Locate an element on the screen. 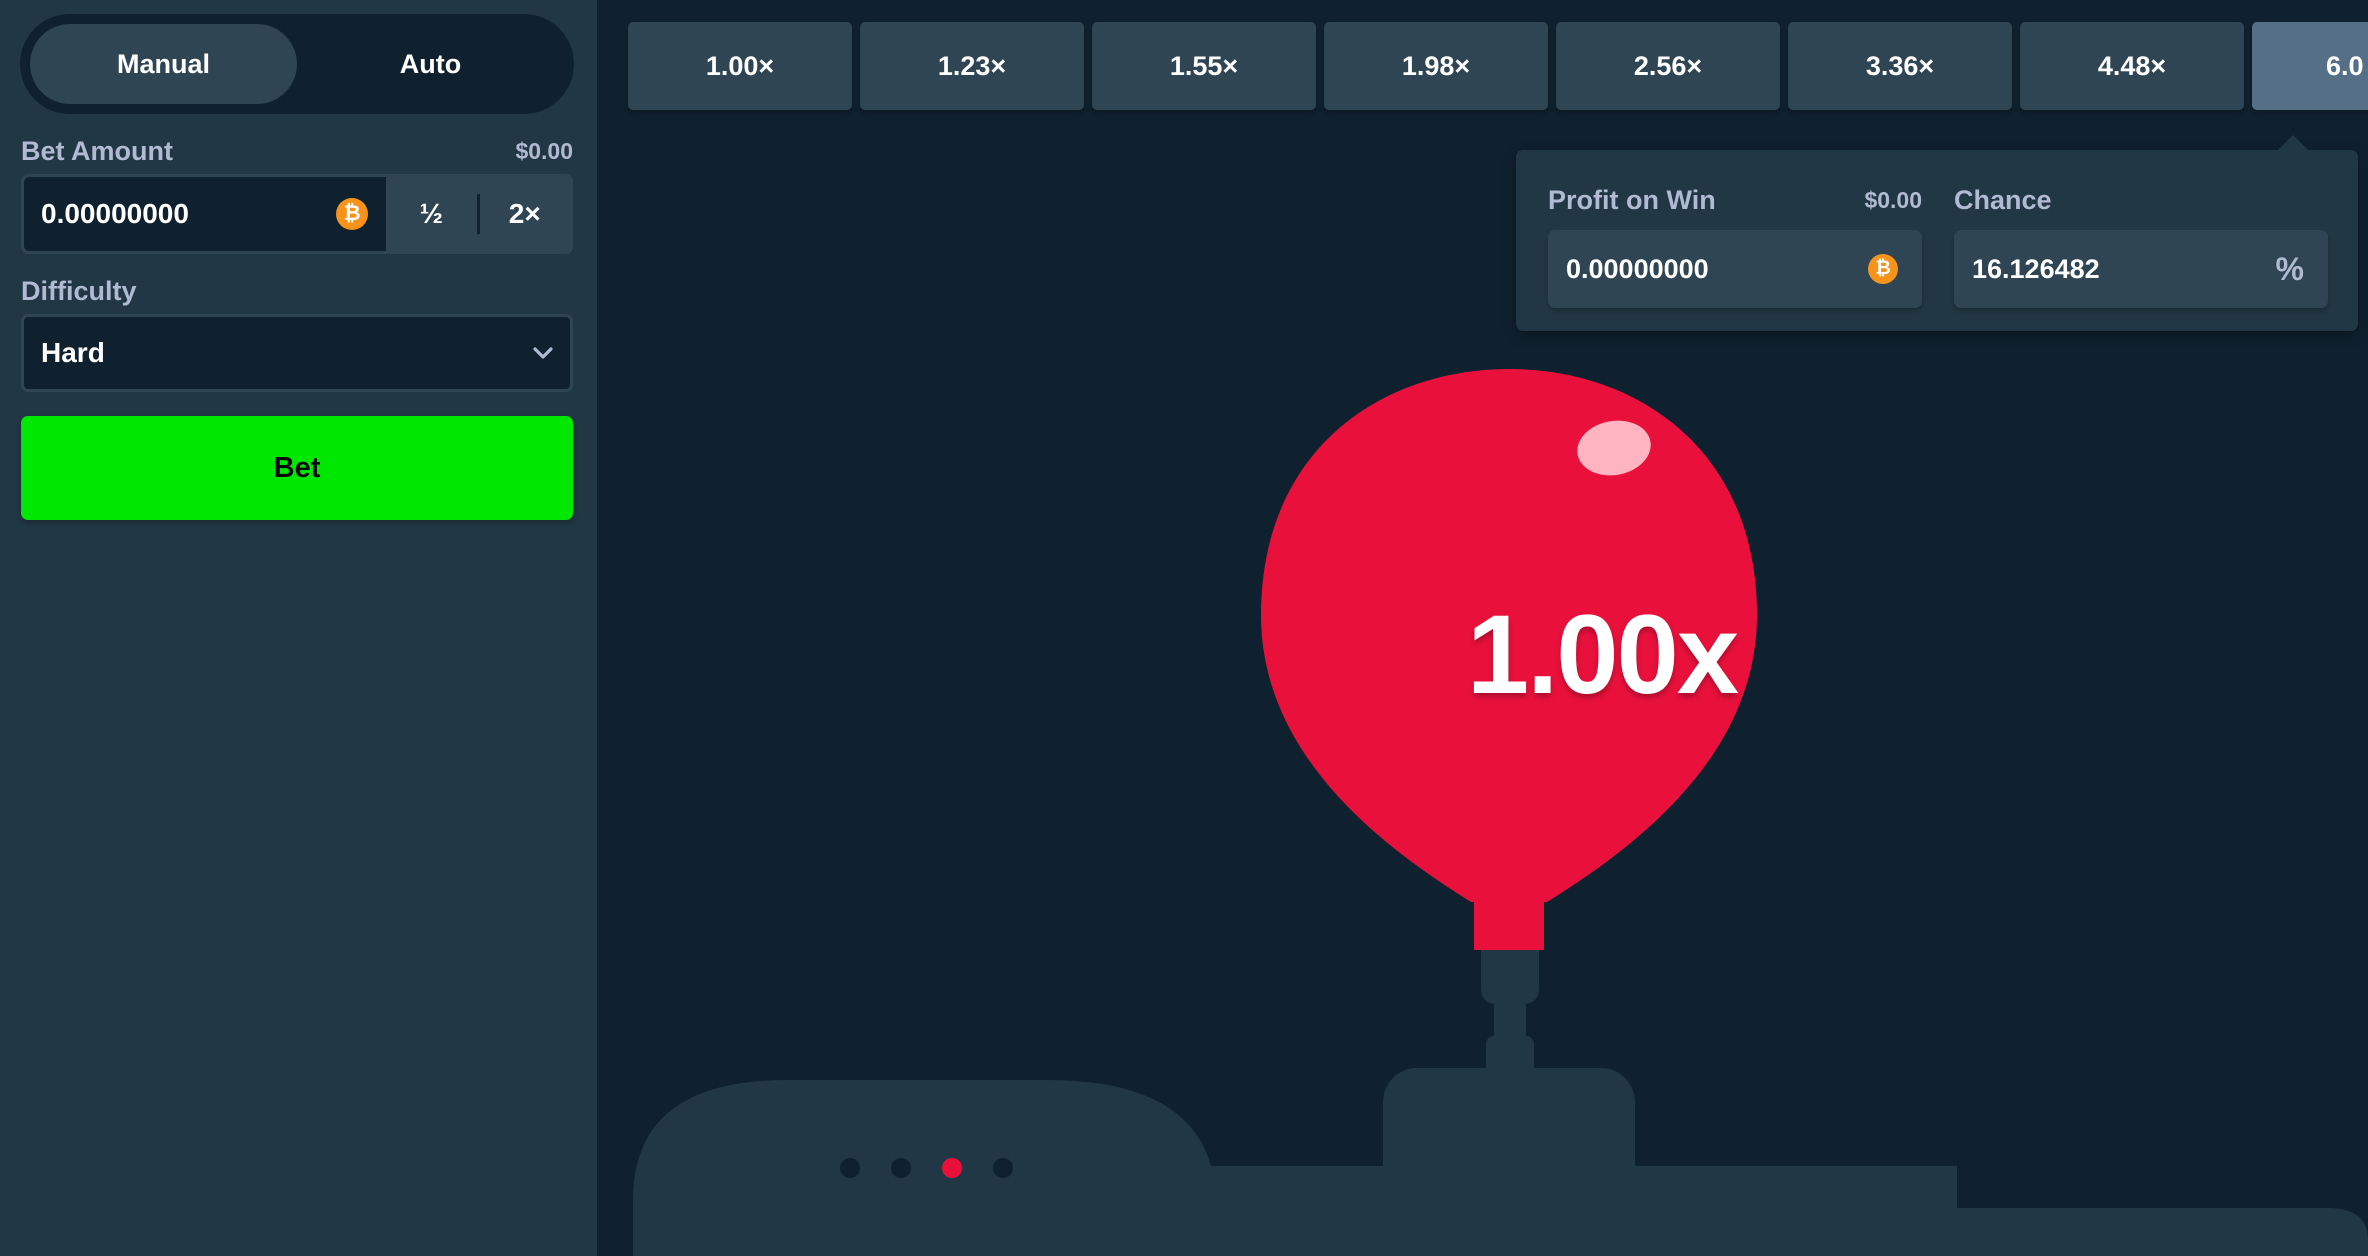 This screenshot has height=1256, width=2368. bet-amount-input: 0.00000000 ₿ is located at coordinates (205, 214).